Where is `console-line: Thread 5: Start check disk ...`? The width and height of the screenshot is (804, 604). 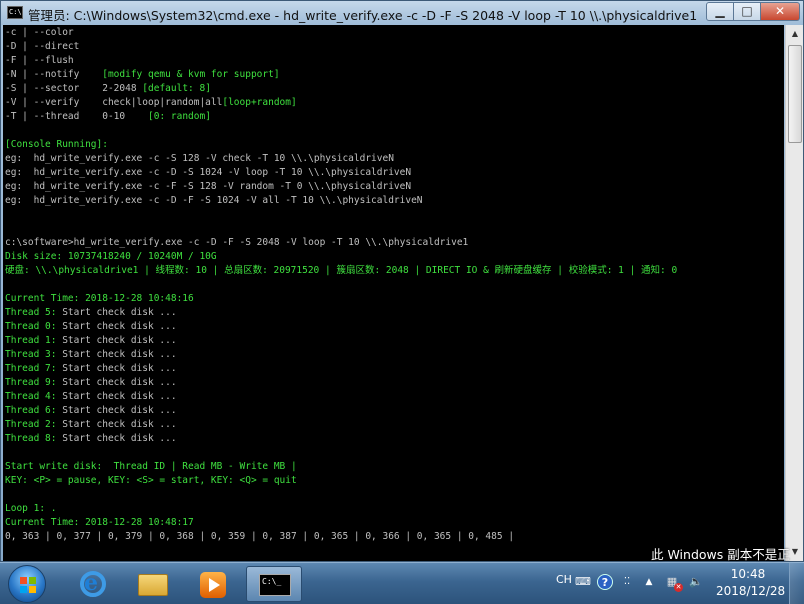 console-line: Thread 5: Start check disk ... is located at coordinates (394, 313).